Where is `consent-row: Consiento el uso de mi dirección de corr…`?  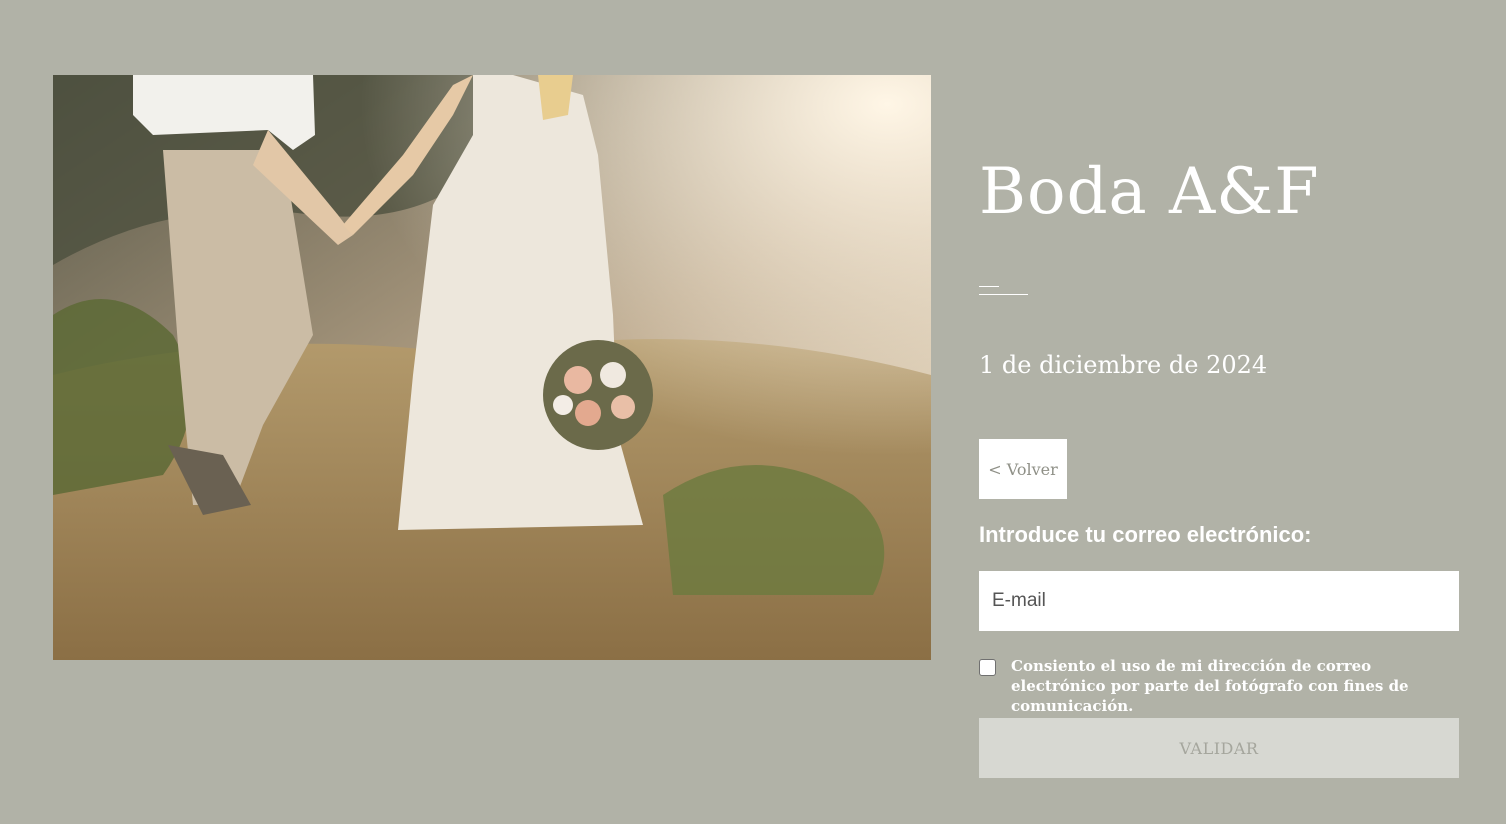
consent-row: Consiento el uso de mi dirección de corr… is located at coordinates (1219, 686).